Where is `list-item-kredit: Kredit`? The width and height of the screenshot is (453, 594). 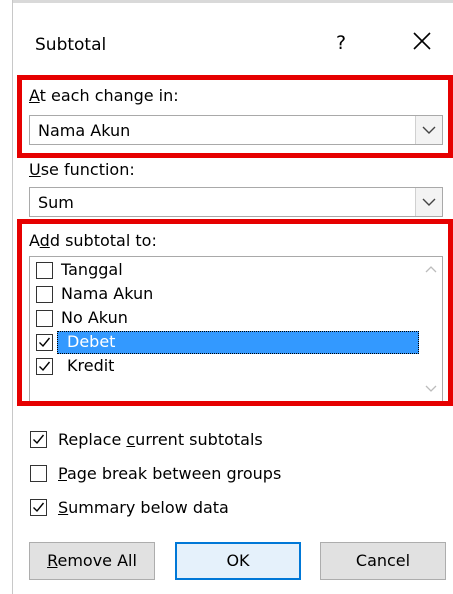 list-item-kredit: Kredit is located at coordinates (226, 367).